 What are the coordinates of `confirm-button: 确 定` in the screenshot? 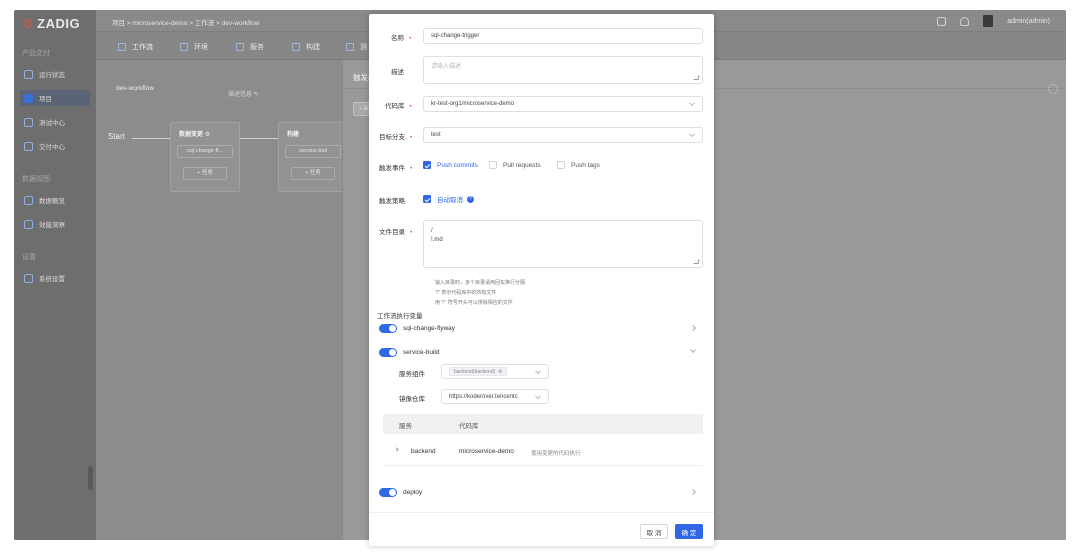 It's located at (689, 531).